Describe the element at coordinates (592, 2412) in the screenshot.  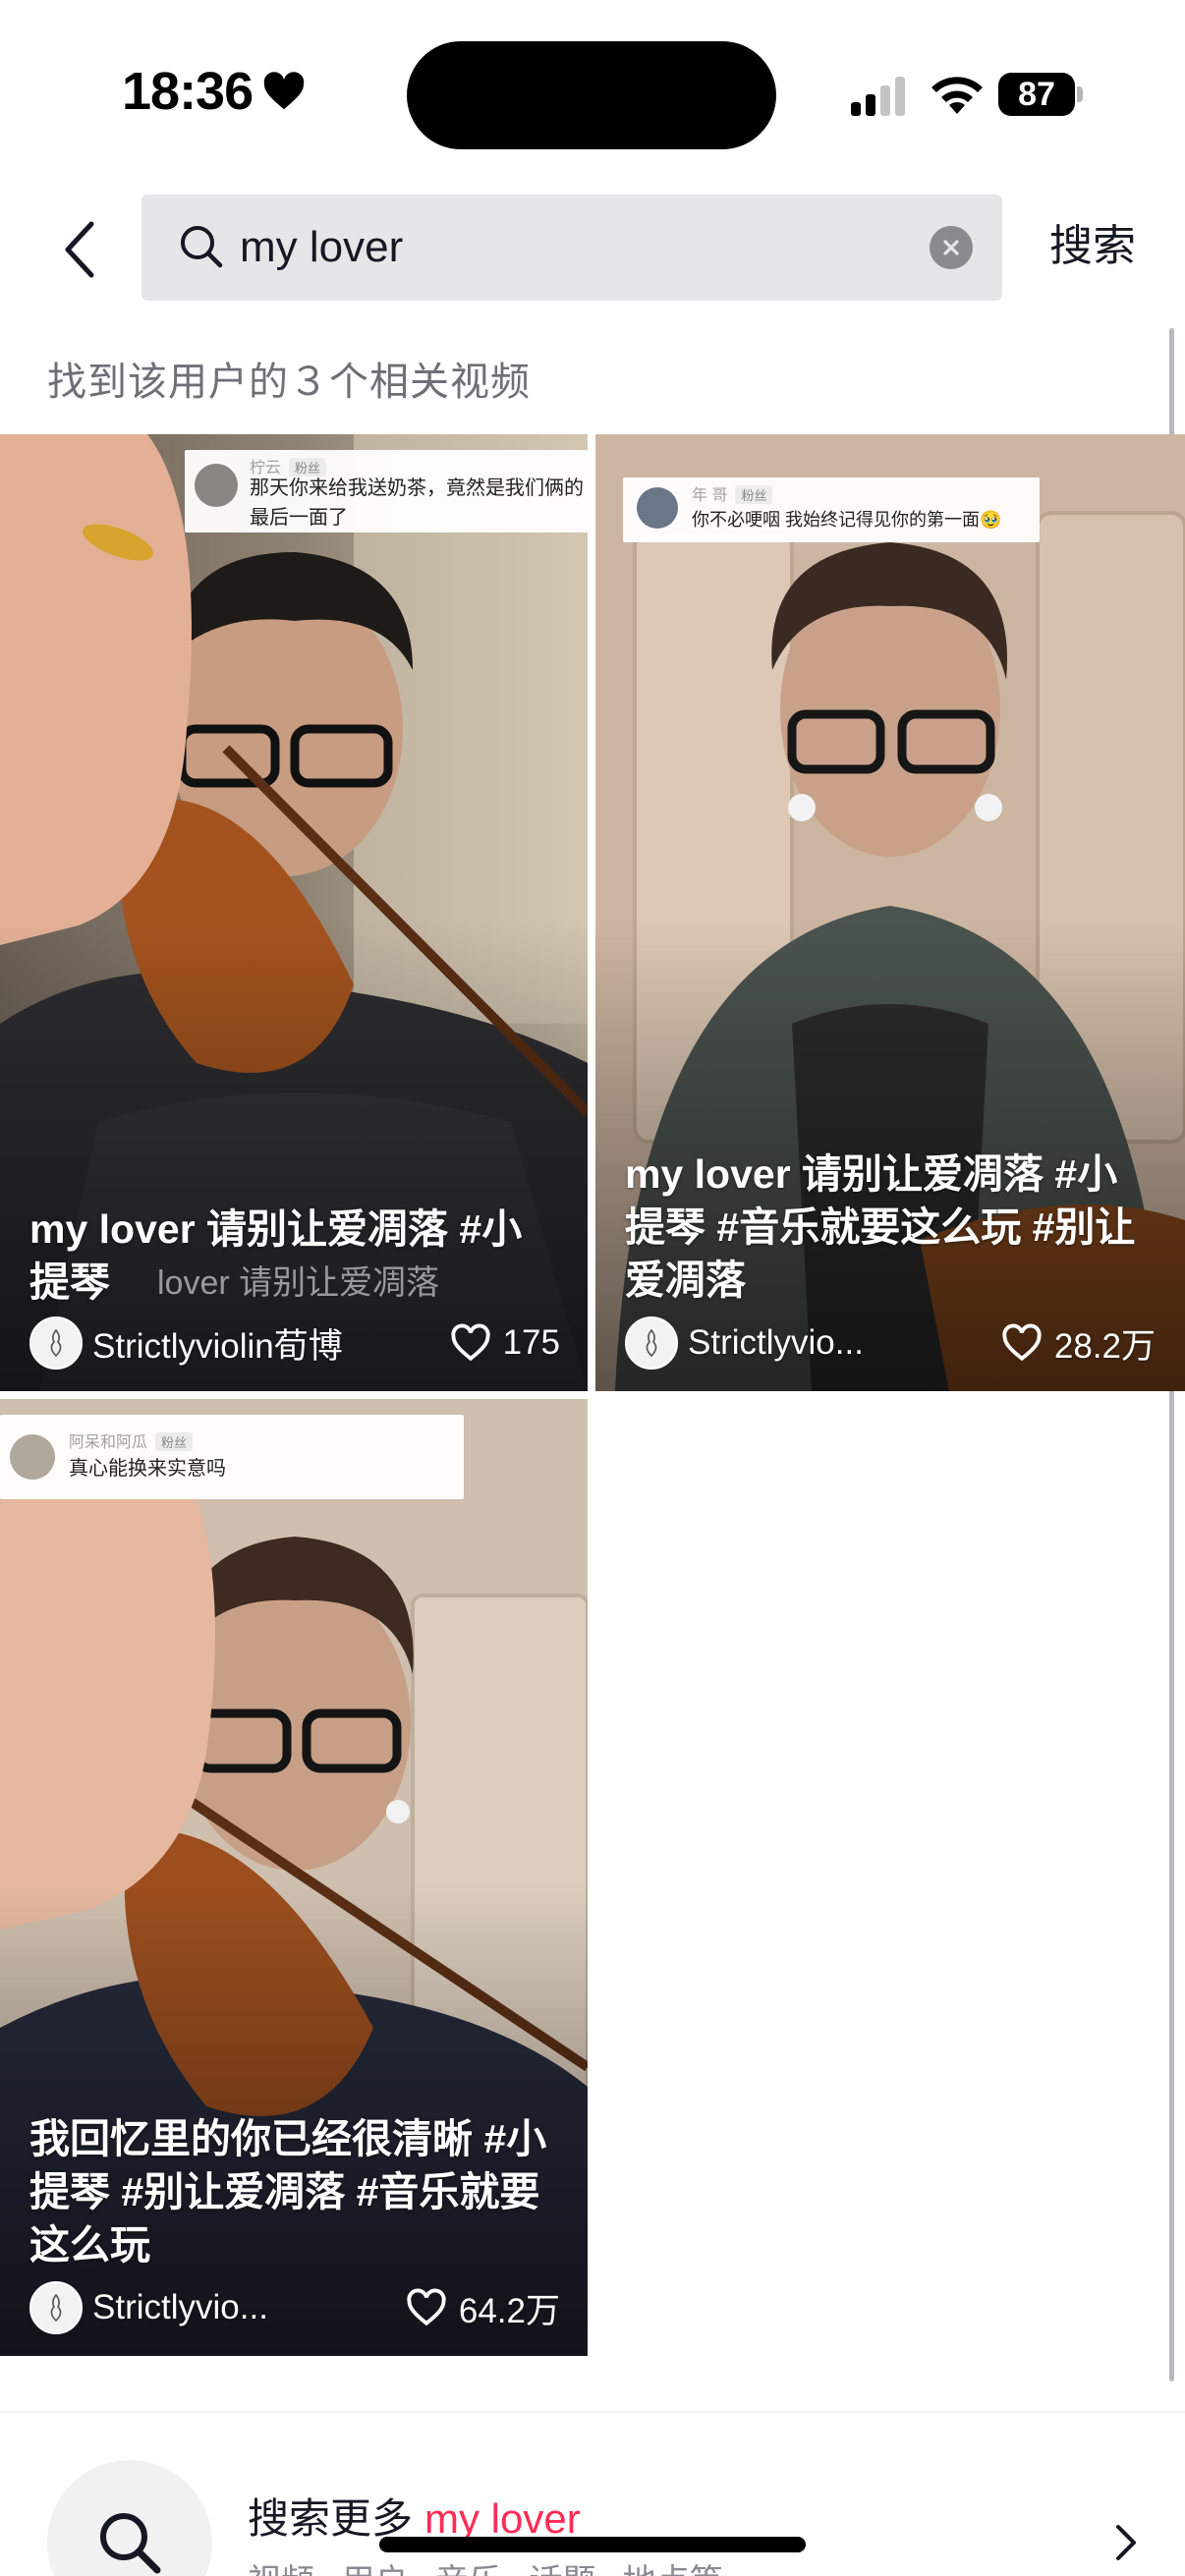
I see `divider` at that location.